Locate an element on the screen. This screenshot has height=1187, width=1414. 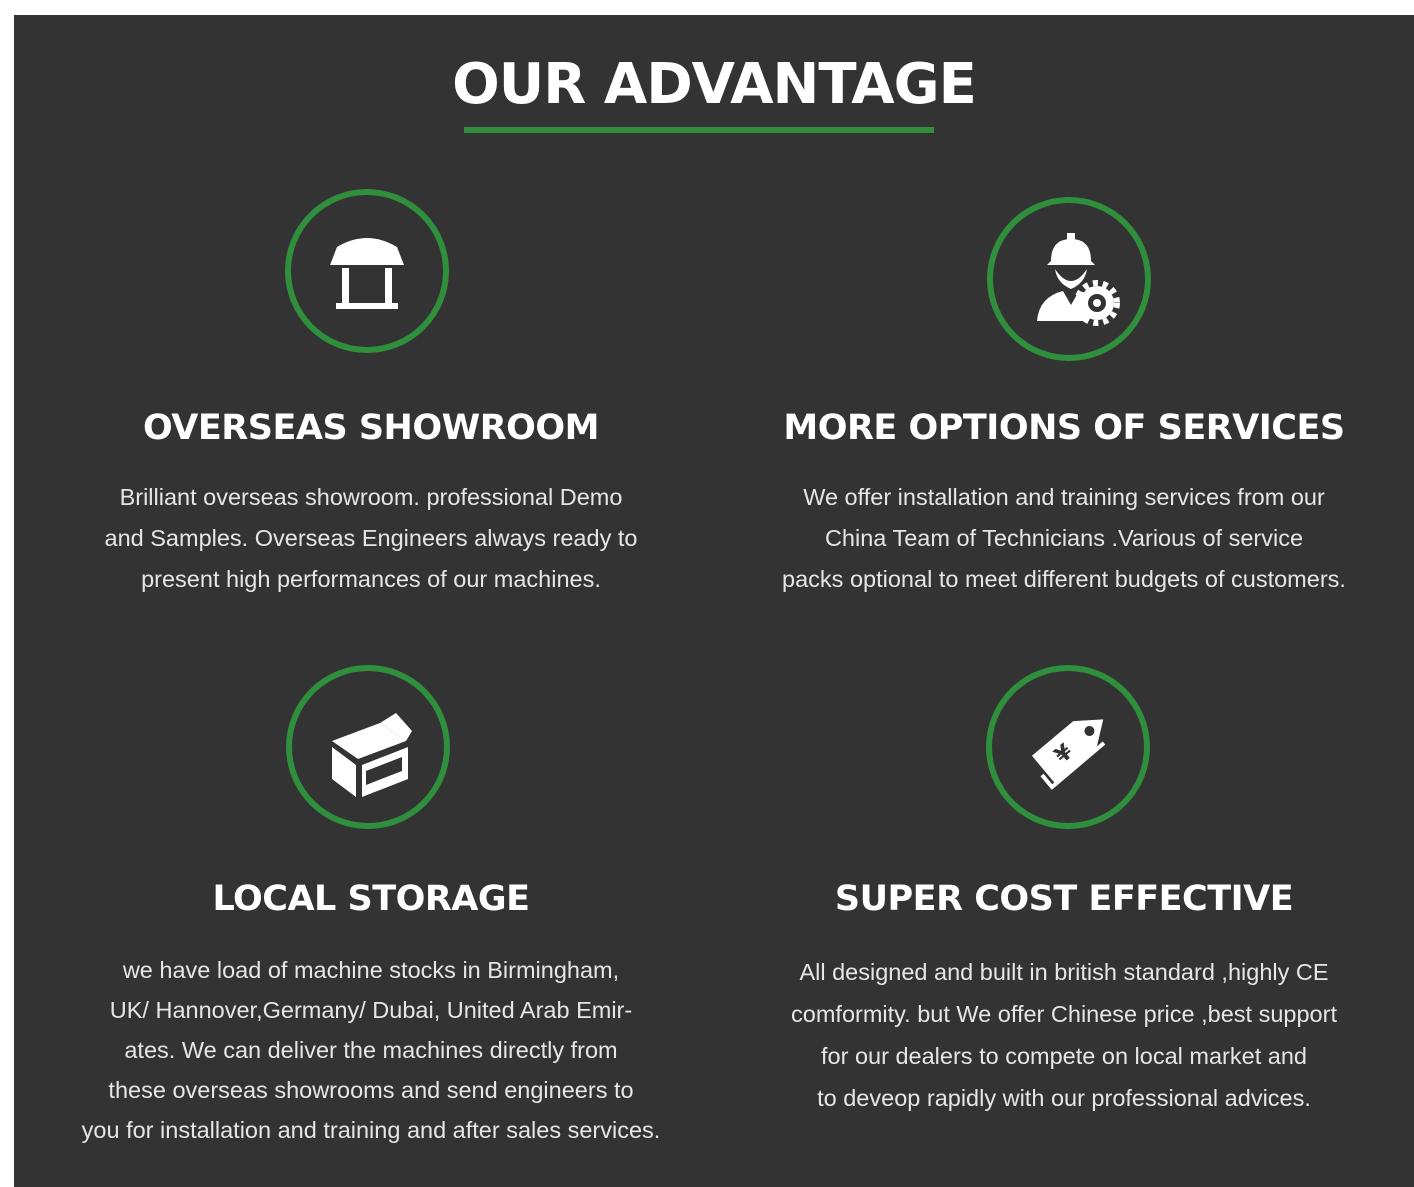
services-icon-ring is located at coordinates (1069, 279).